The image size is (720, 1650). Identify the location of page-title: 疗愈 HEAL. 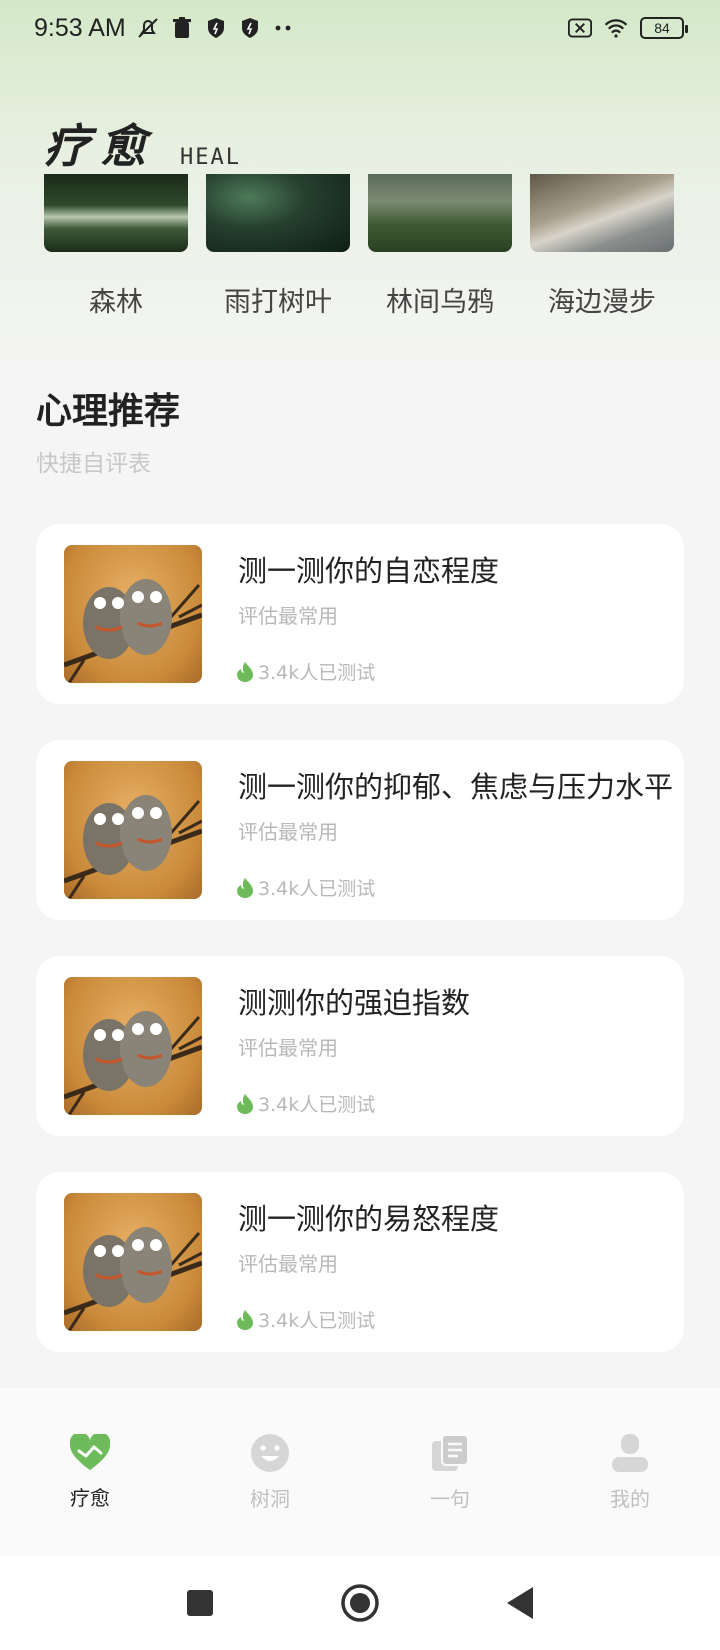
(142, 143).